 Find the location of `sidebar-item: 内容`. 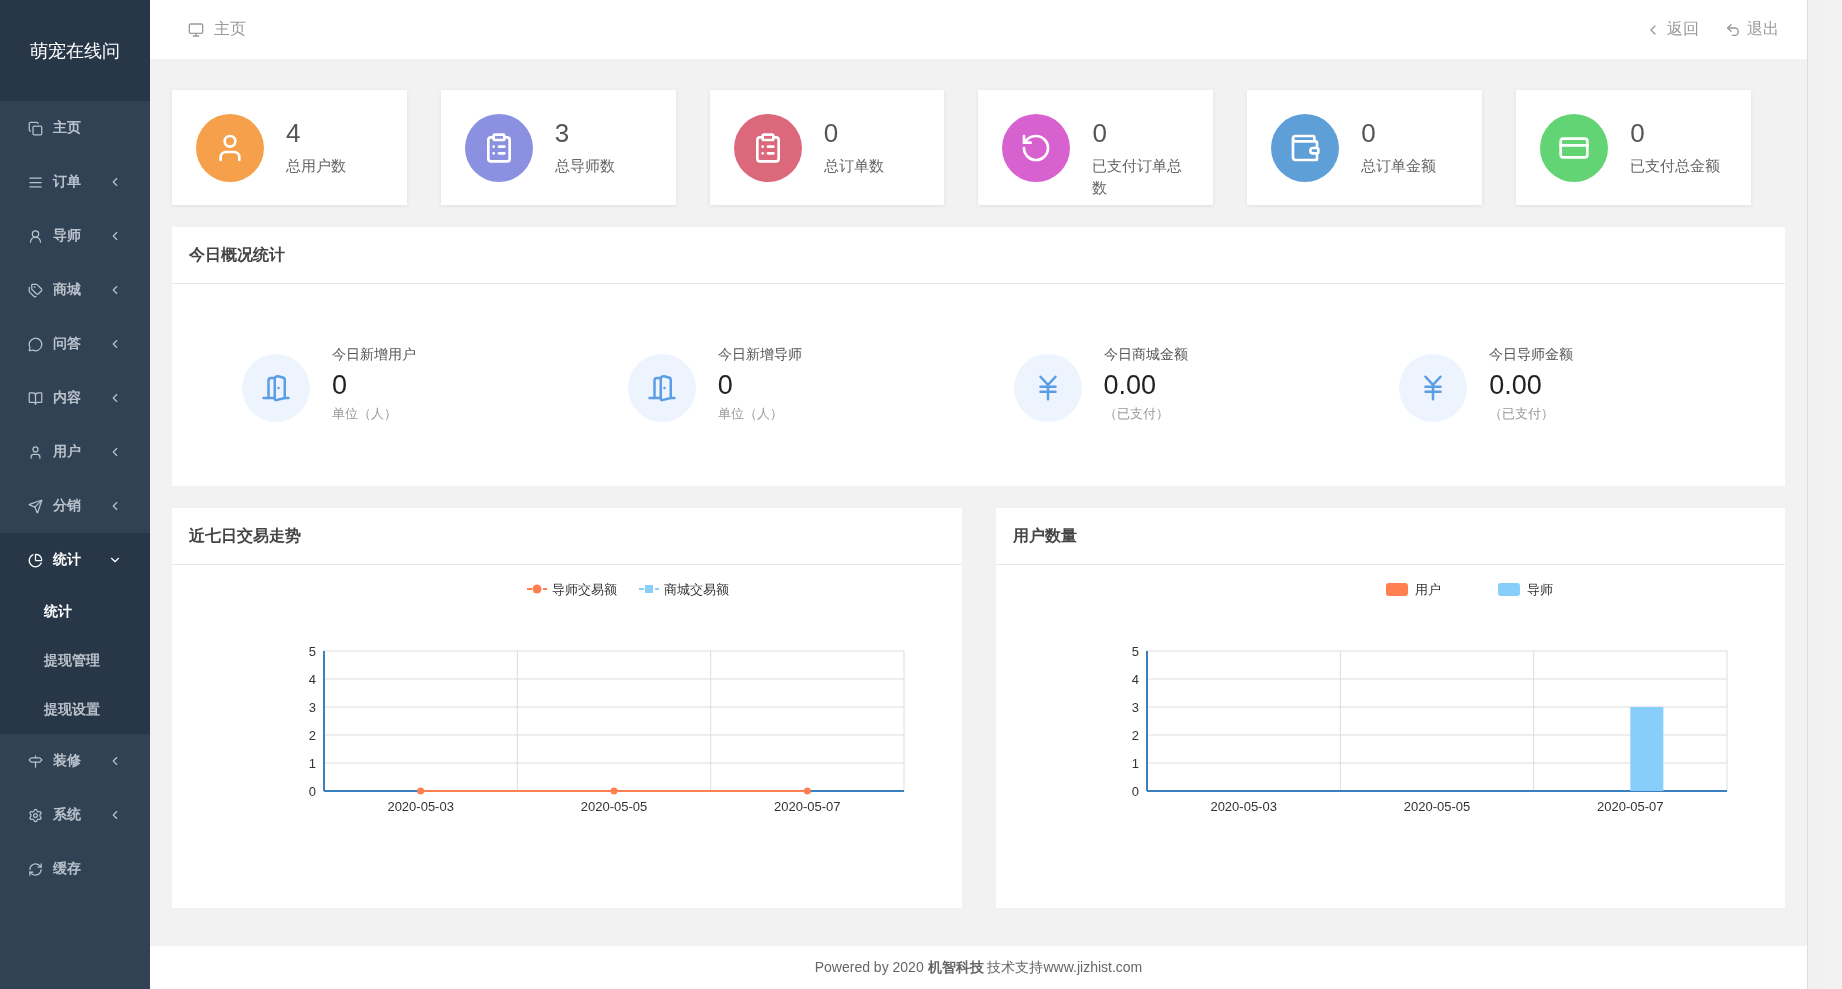

sidebar-item: 内容 is located at coordinates (75, 398).